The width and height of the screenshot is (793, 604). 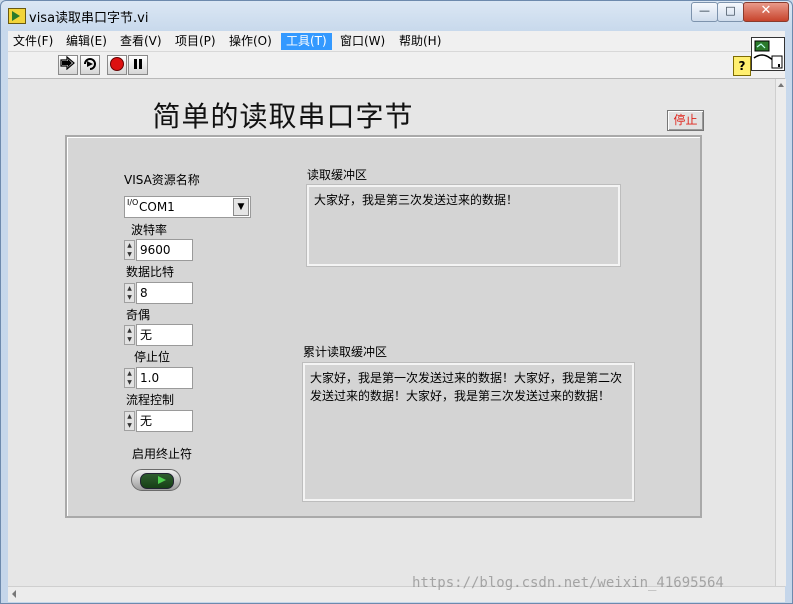 I want to click on baud-rate-value: 9600, so click(x=164, y=250).